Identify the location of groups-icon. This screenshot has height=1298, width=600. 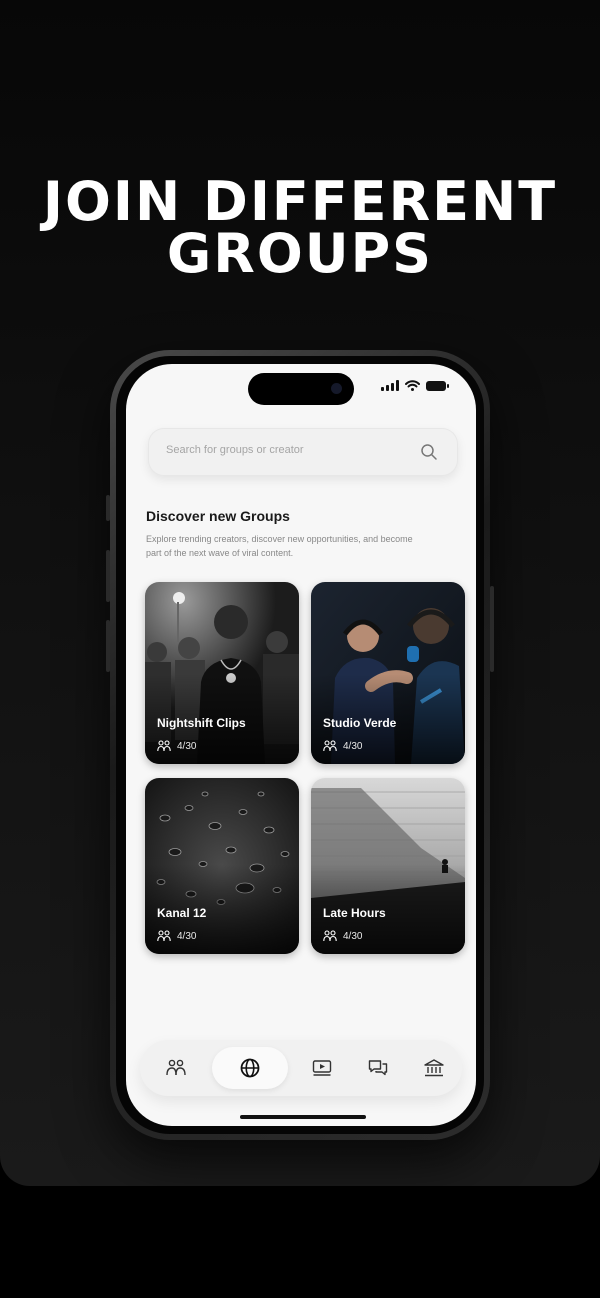
(176, 1068).